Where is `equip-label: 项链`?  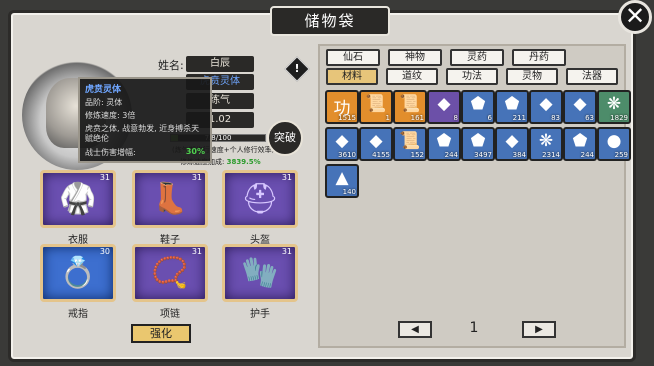 equip-label: 项链 is located at coordinates (170, 314).